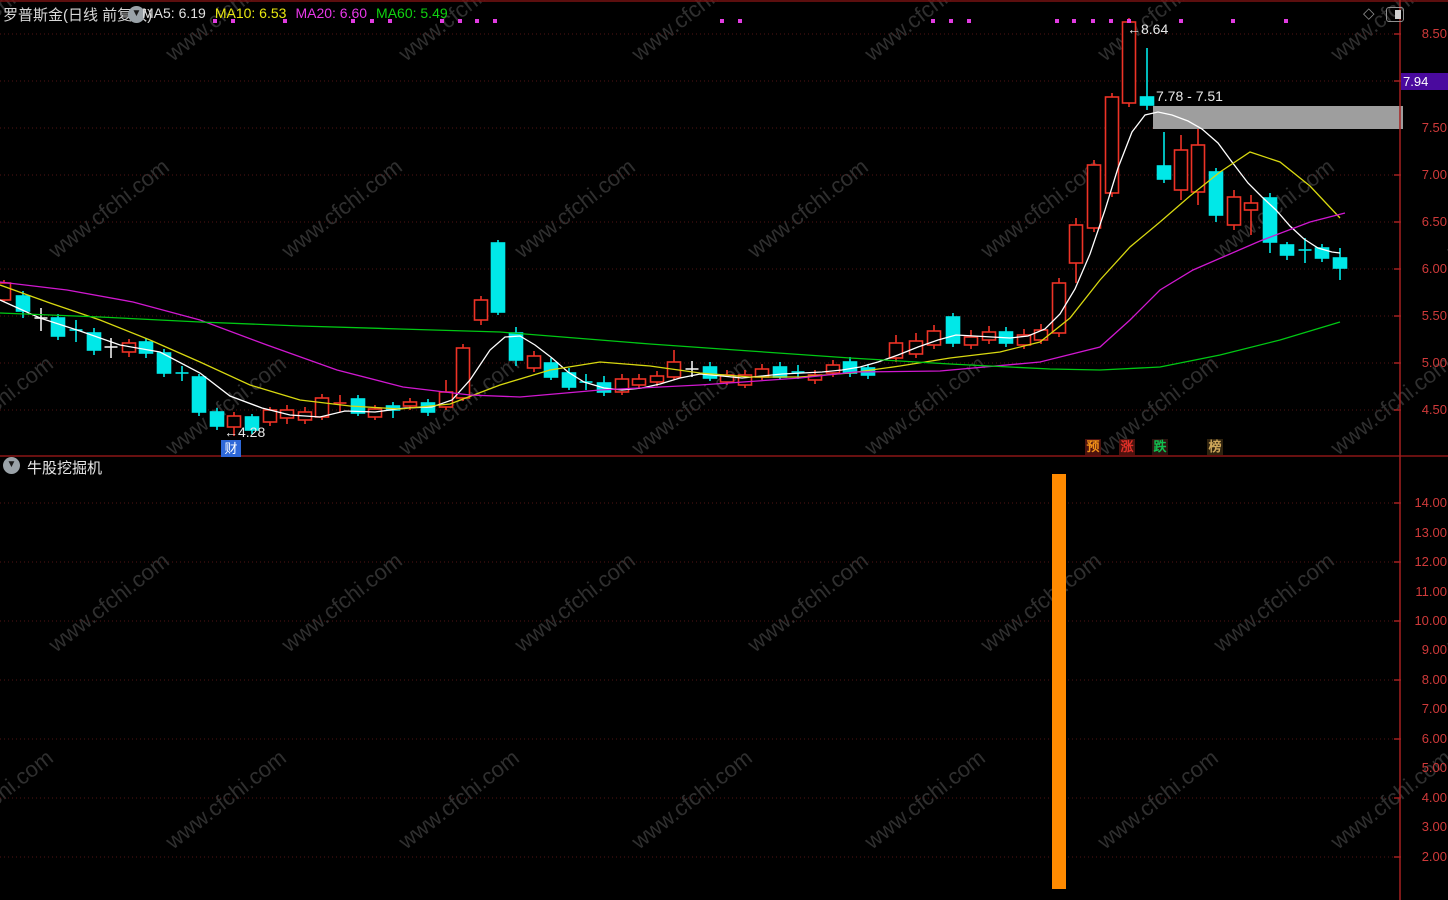  What do you see at coordinates (1424, 81) in the screenshot?
I see `last-price-badge: 7.94` at bounding box center [1424, 81].